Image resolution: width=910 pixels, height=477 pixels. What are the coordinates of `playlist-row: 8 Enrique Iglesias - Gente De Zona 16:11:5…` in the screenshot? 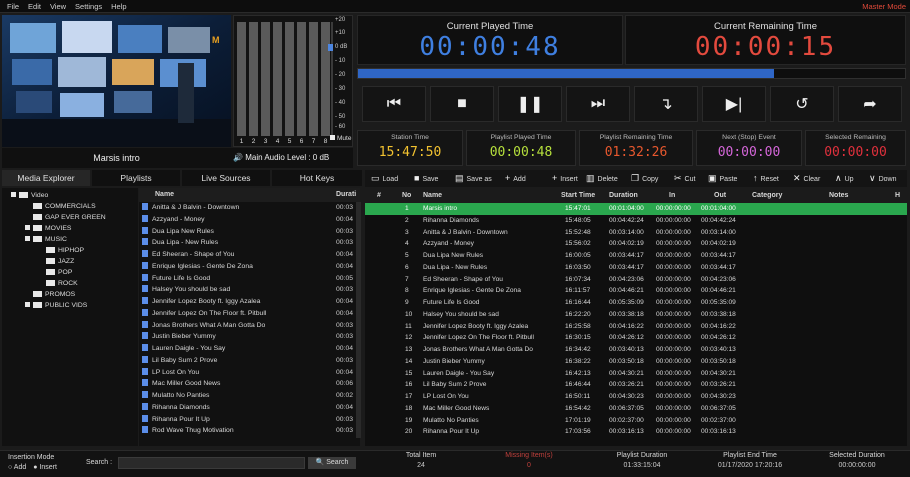 It's located at (636, 291).